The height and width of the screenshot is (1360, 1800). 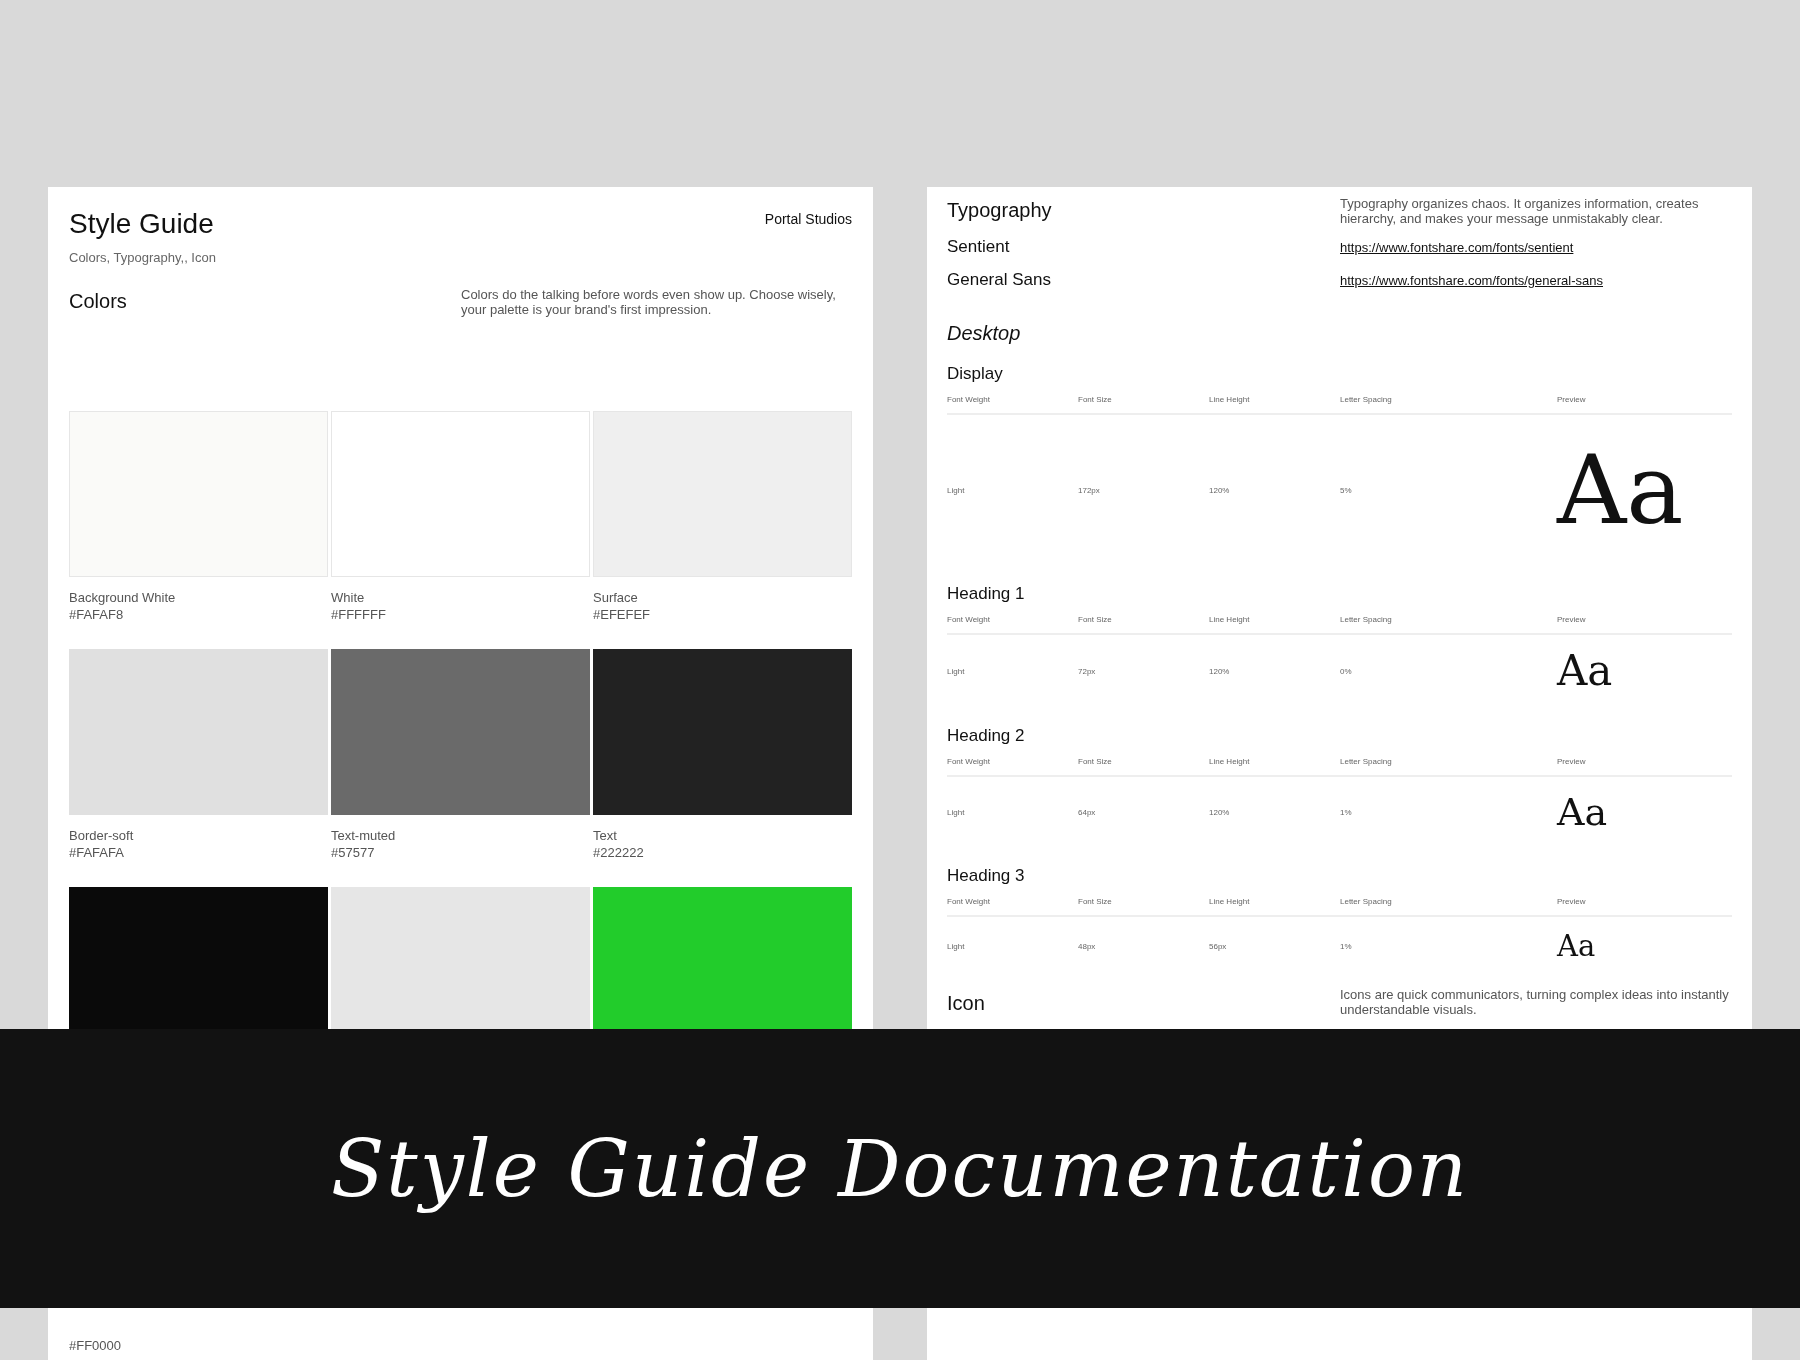 What do you see at coordinates (619, 852) in the screenshot?
I see `color-hex: #222222` at bounding box center [619, 852].